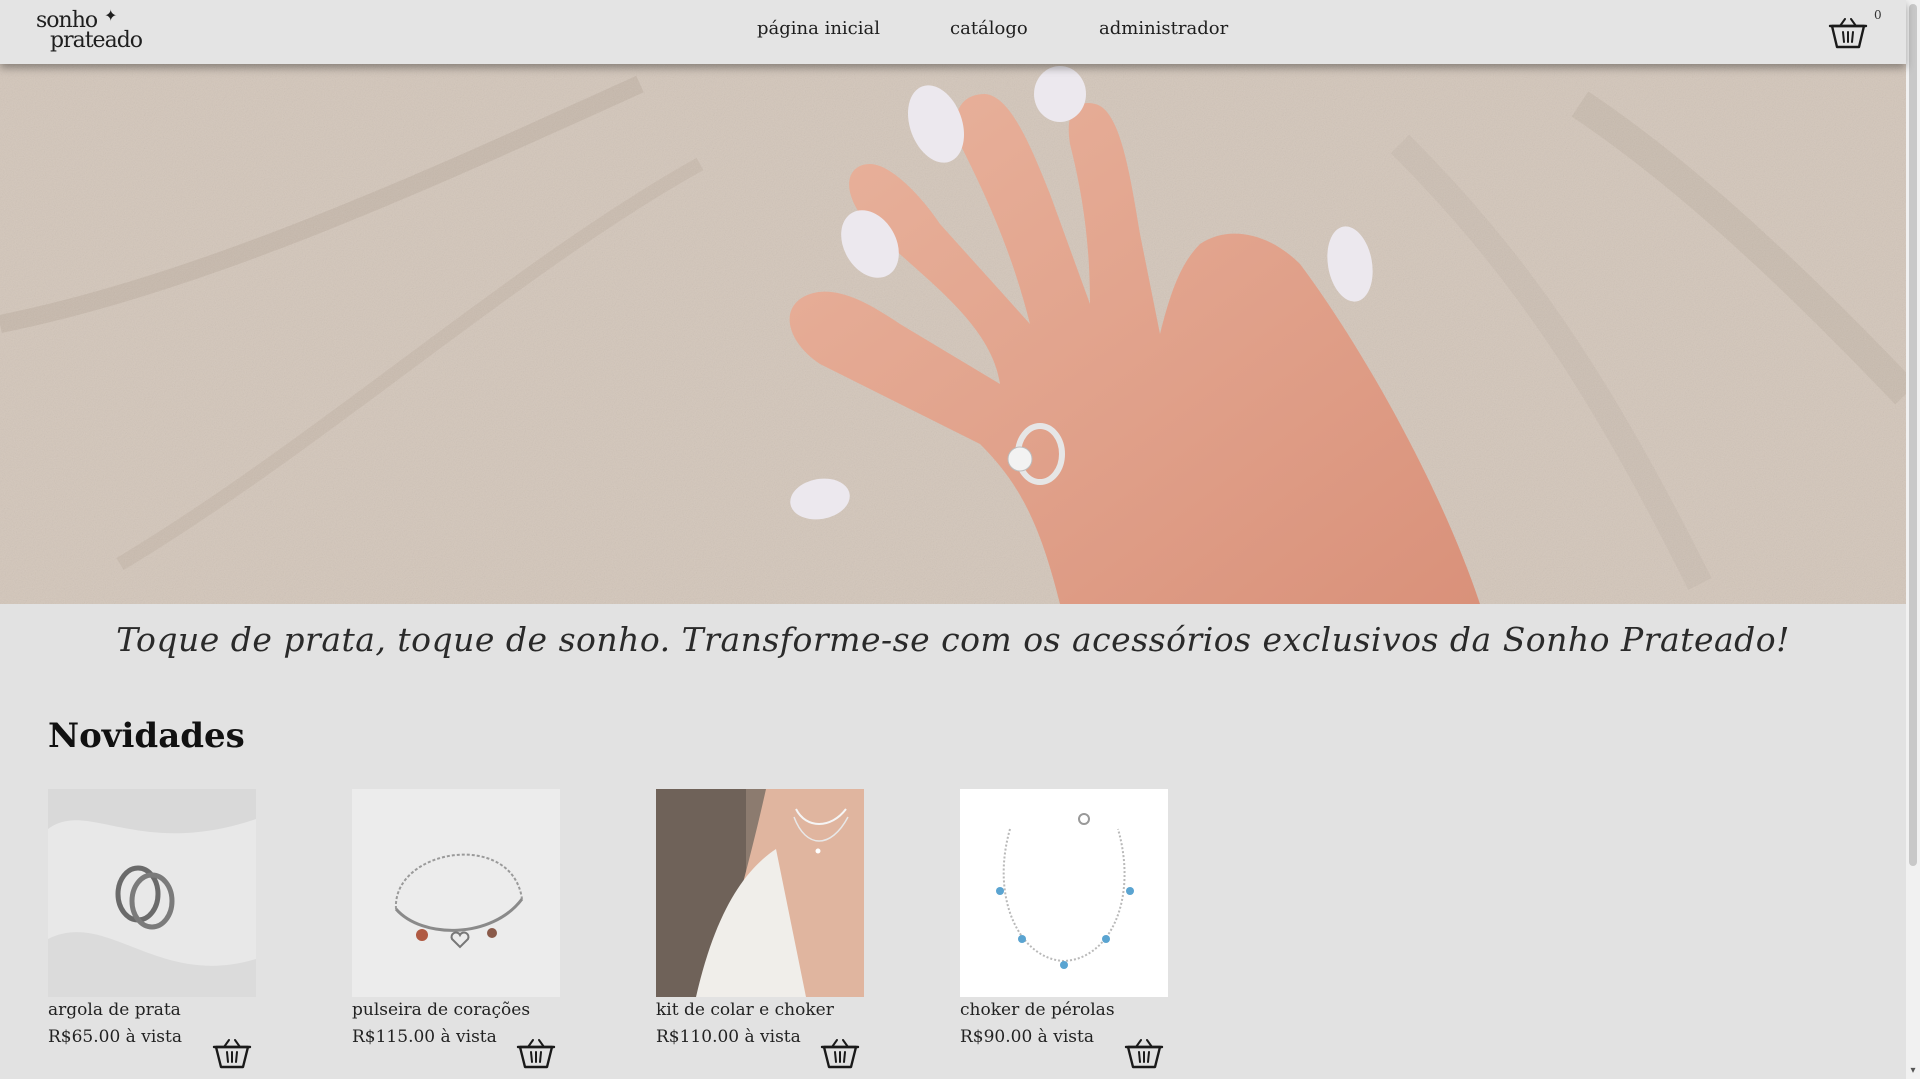 The height and width of the screenshot is (1079, 1920). What do you see at coordinates (728, 1037) in the screenshot?
I see `product-price: R$110.00 à vista` at bounding box center [728, 1037].